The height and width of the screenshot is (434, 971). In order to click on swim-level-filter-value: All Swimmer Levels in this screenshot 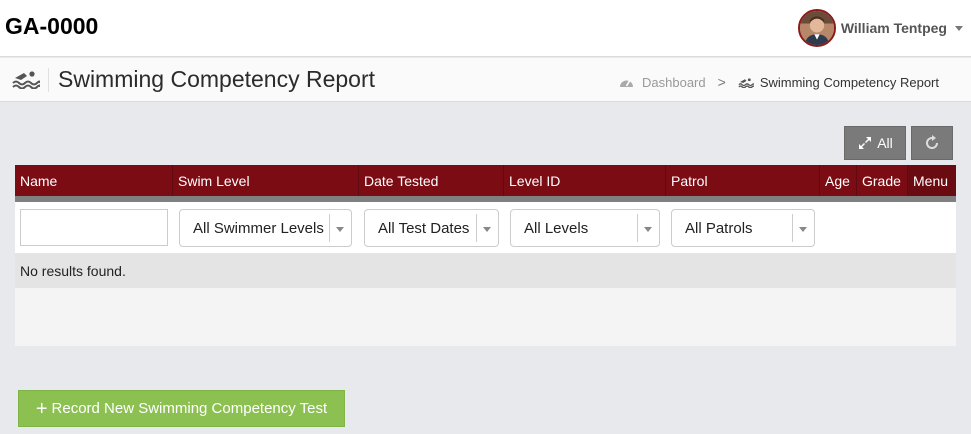, I will do `click(258, 228)`.